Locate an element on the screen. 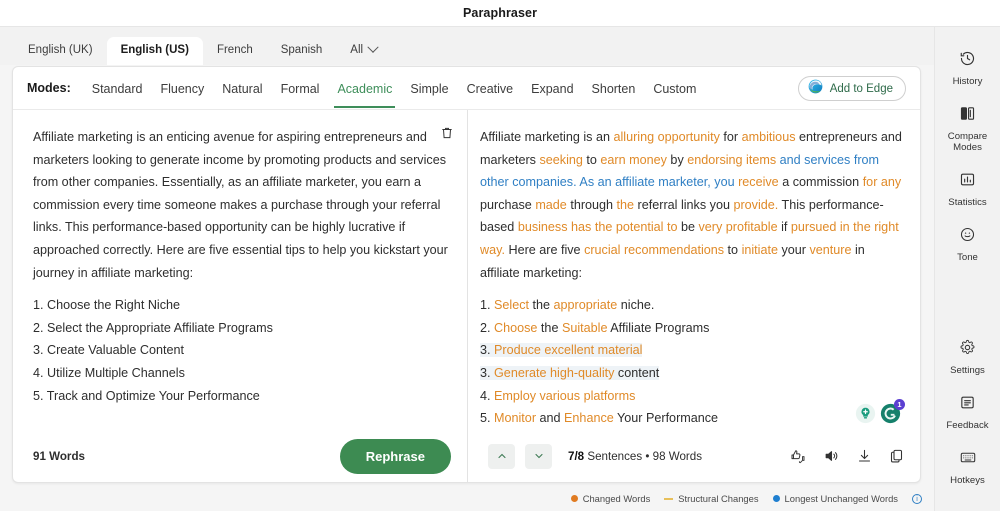  highlighted-sentence: 3. Generate high-quality content is located at coordinates (570, 372).